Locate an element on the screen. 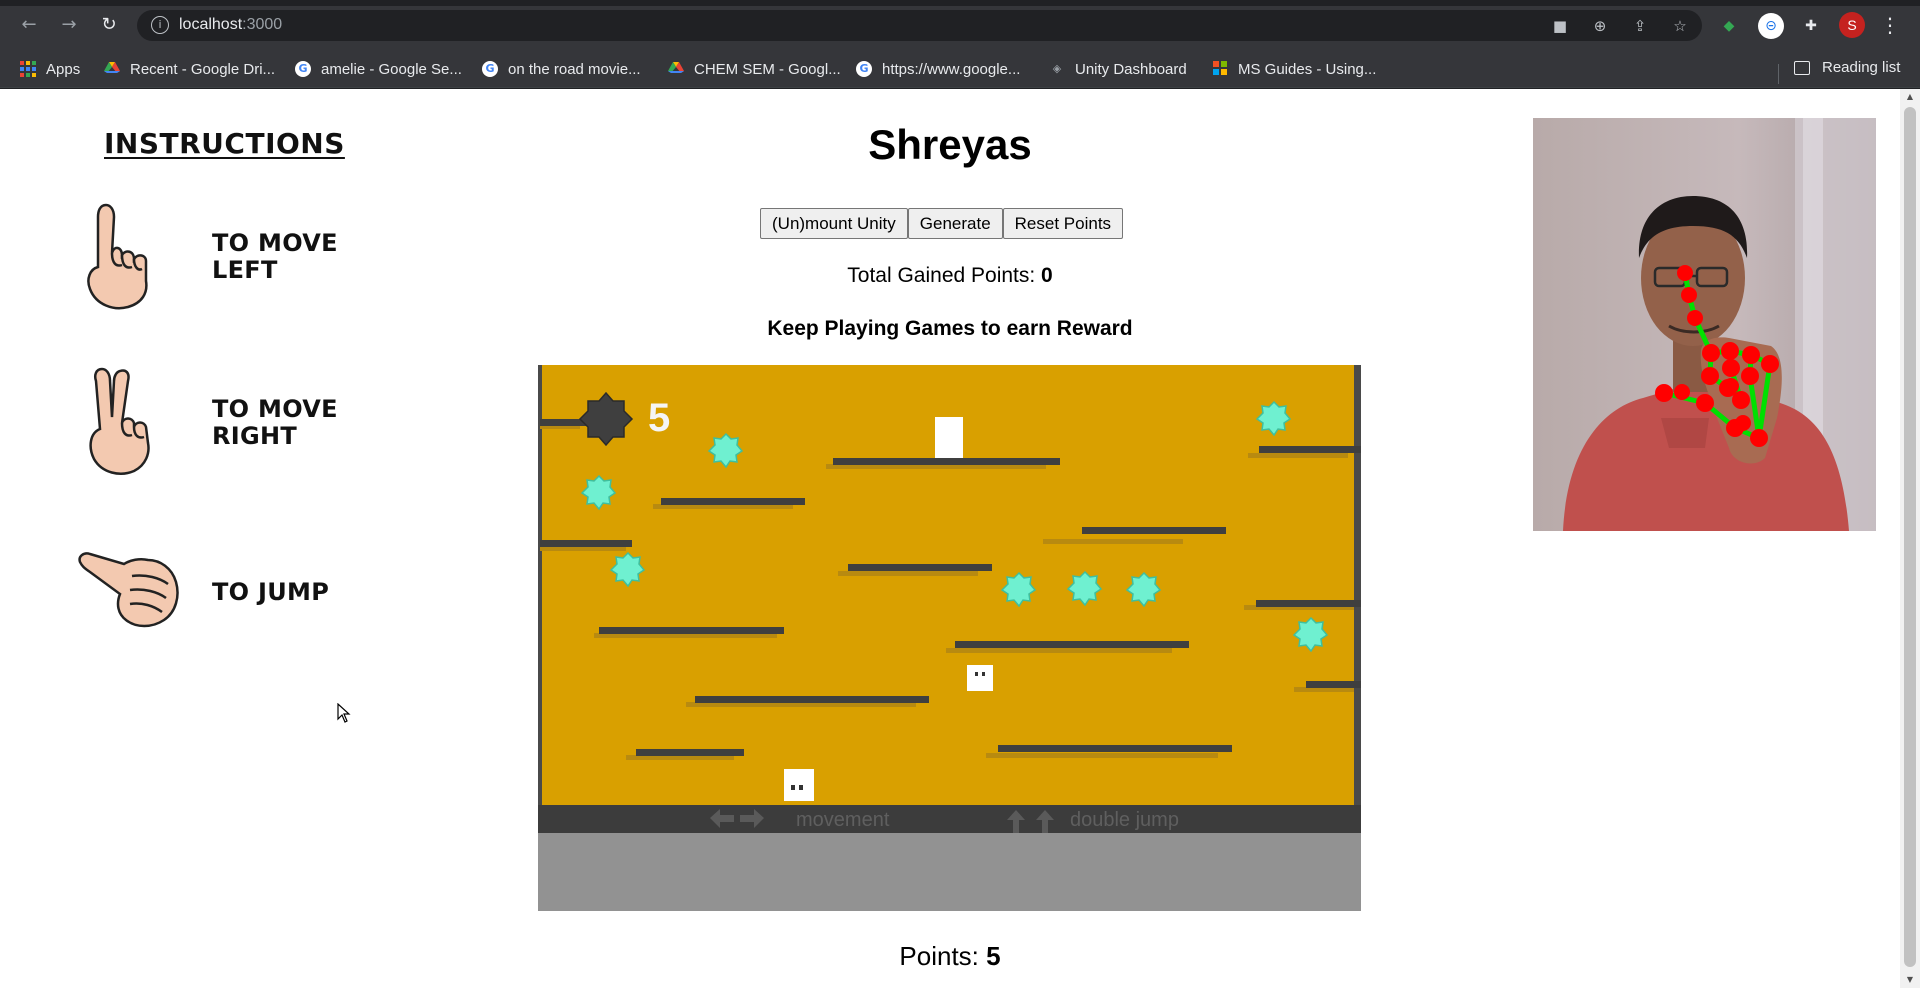  bookmark-apps: Apps is located at coordinates (50, 69).